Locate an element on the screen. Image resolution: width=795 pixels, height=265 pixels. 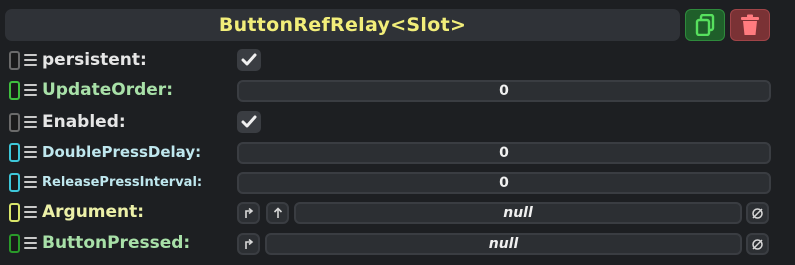
field-label: persistent: is located at coordinates (94, 60).